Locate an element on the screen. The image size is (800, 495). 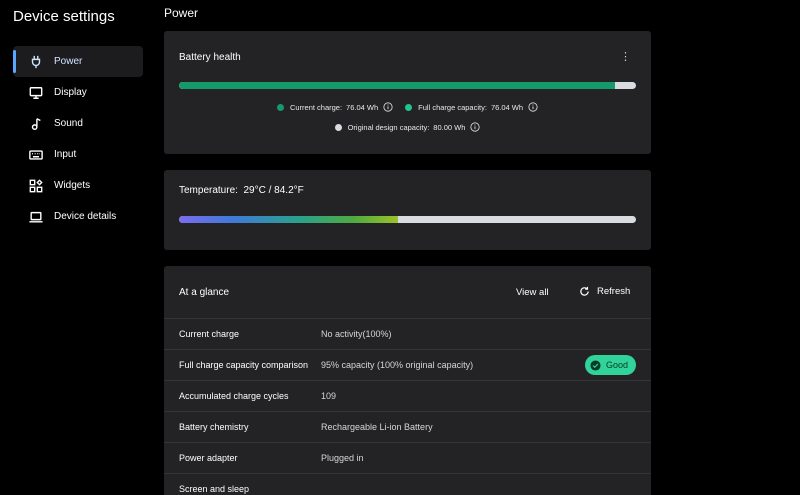
battery-legend-row-2: Original design capacity: 80.00 Wh is located at coordinates (407, 127).